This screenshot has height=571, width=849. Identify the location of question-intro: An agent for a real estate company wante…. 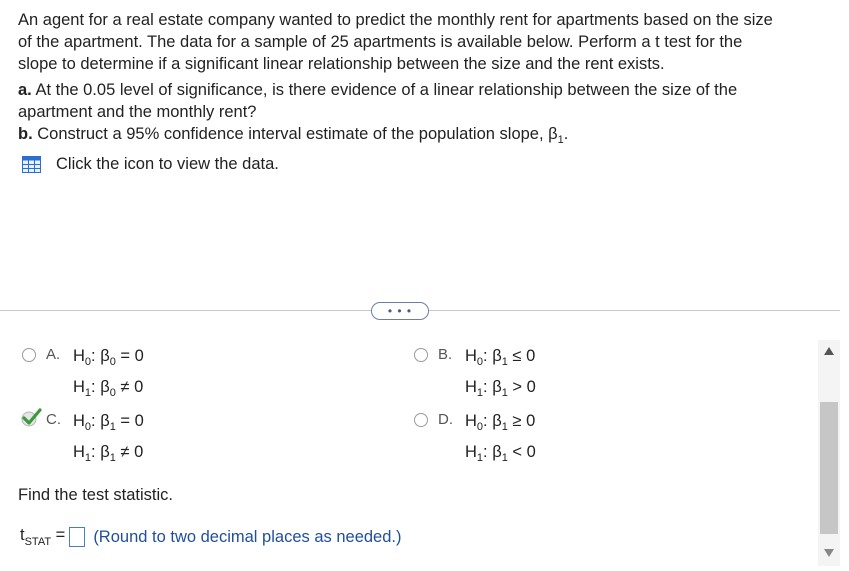
(425, 42).